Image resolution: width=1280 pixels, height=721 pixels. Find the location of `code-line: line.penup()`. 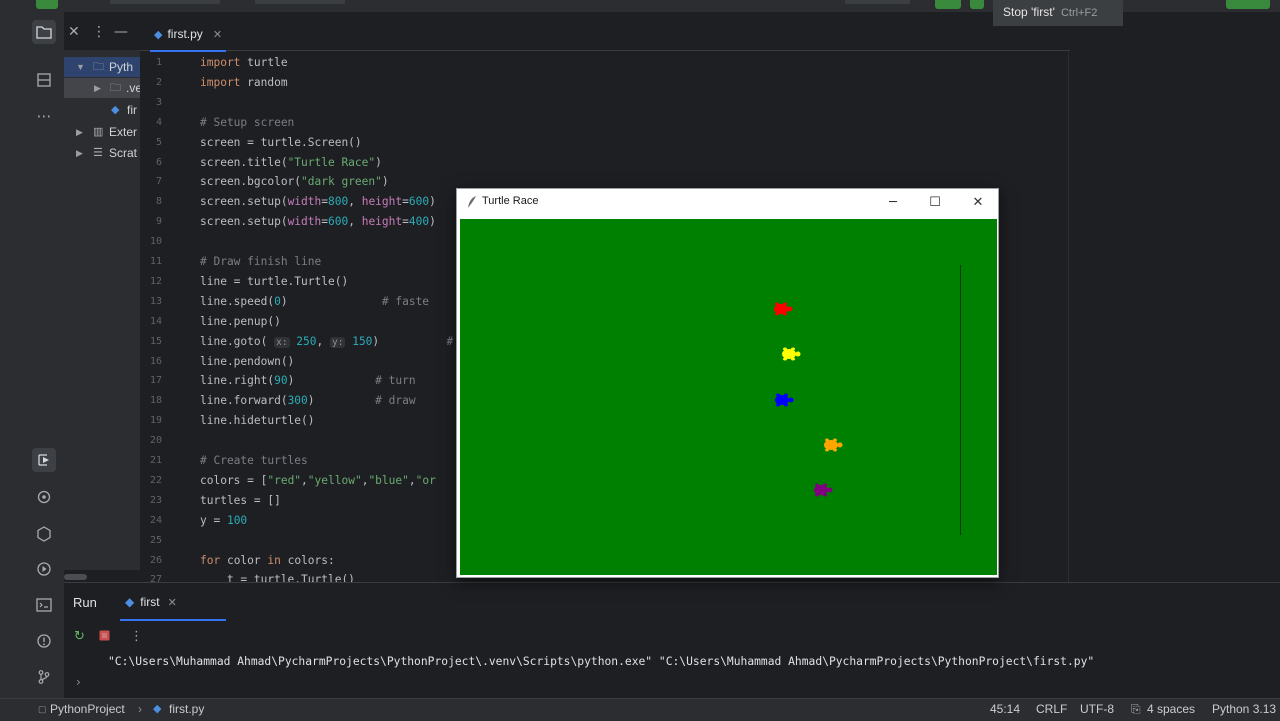

code-line: line.penup() is located at coordinates (240, 321).